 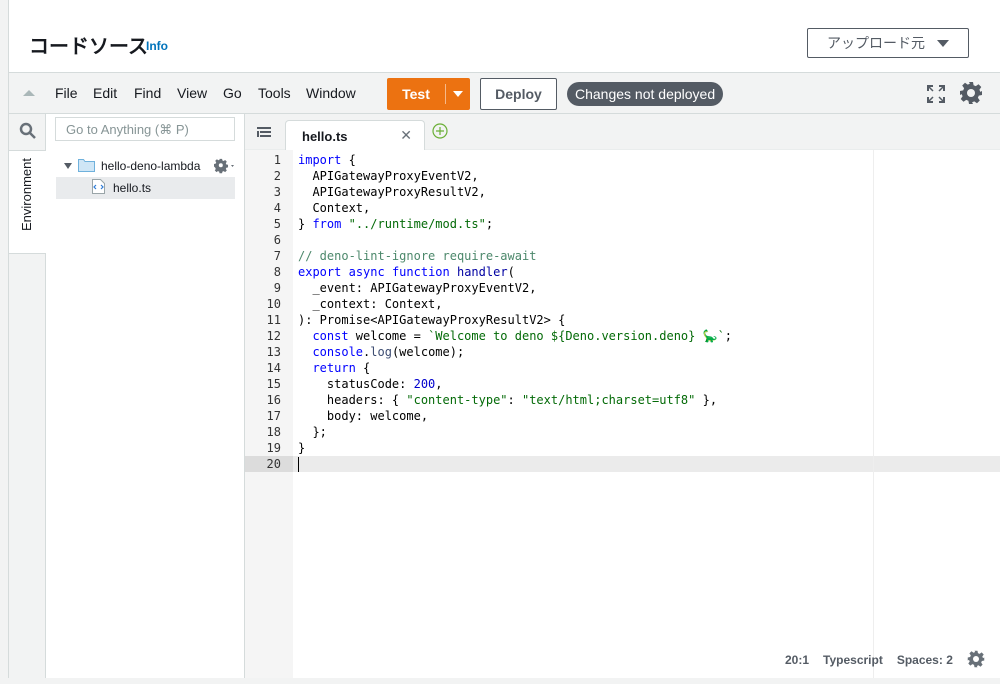 I want to click on line-number: 17, so click(x=273, y=416).